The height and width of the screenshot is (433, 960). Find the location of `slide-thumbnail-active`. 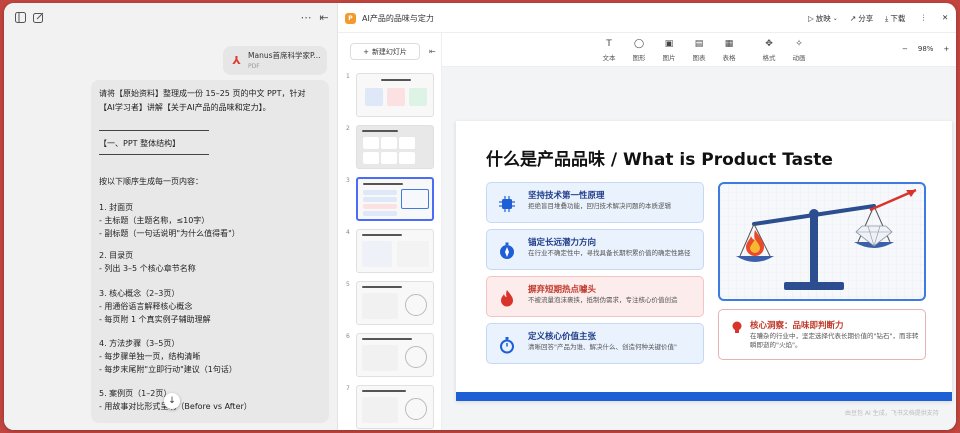

slide-thumbnail-active is located at coordinates (395, 199).